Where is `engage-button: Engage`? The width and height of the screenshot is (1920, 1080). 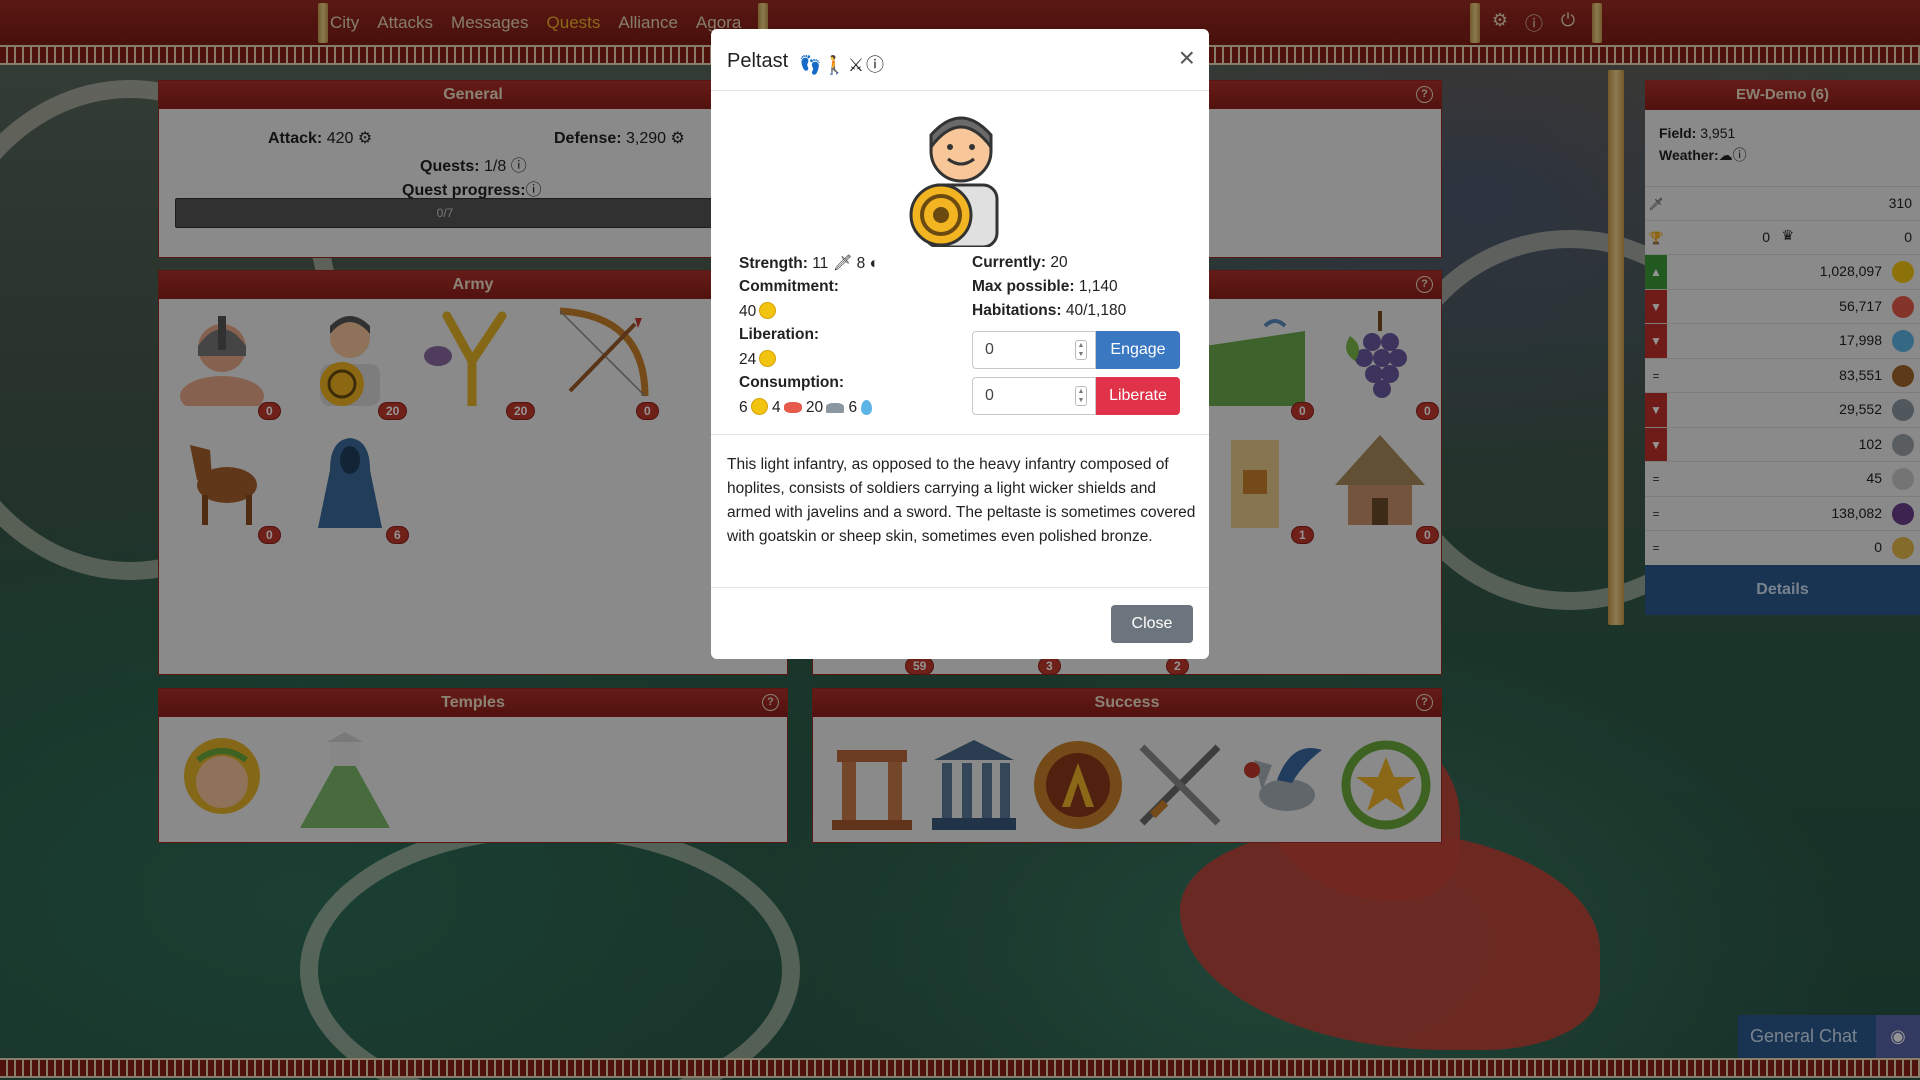
engage-button: Engage is located at coordinates (1138, 350).